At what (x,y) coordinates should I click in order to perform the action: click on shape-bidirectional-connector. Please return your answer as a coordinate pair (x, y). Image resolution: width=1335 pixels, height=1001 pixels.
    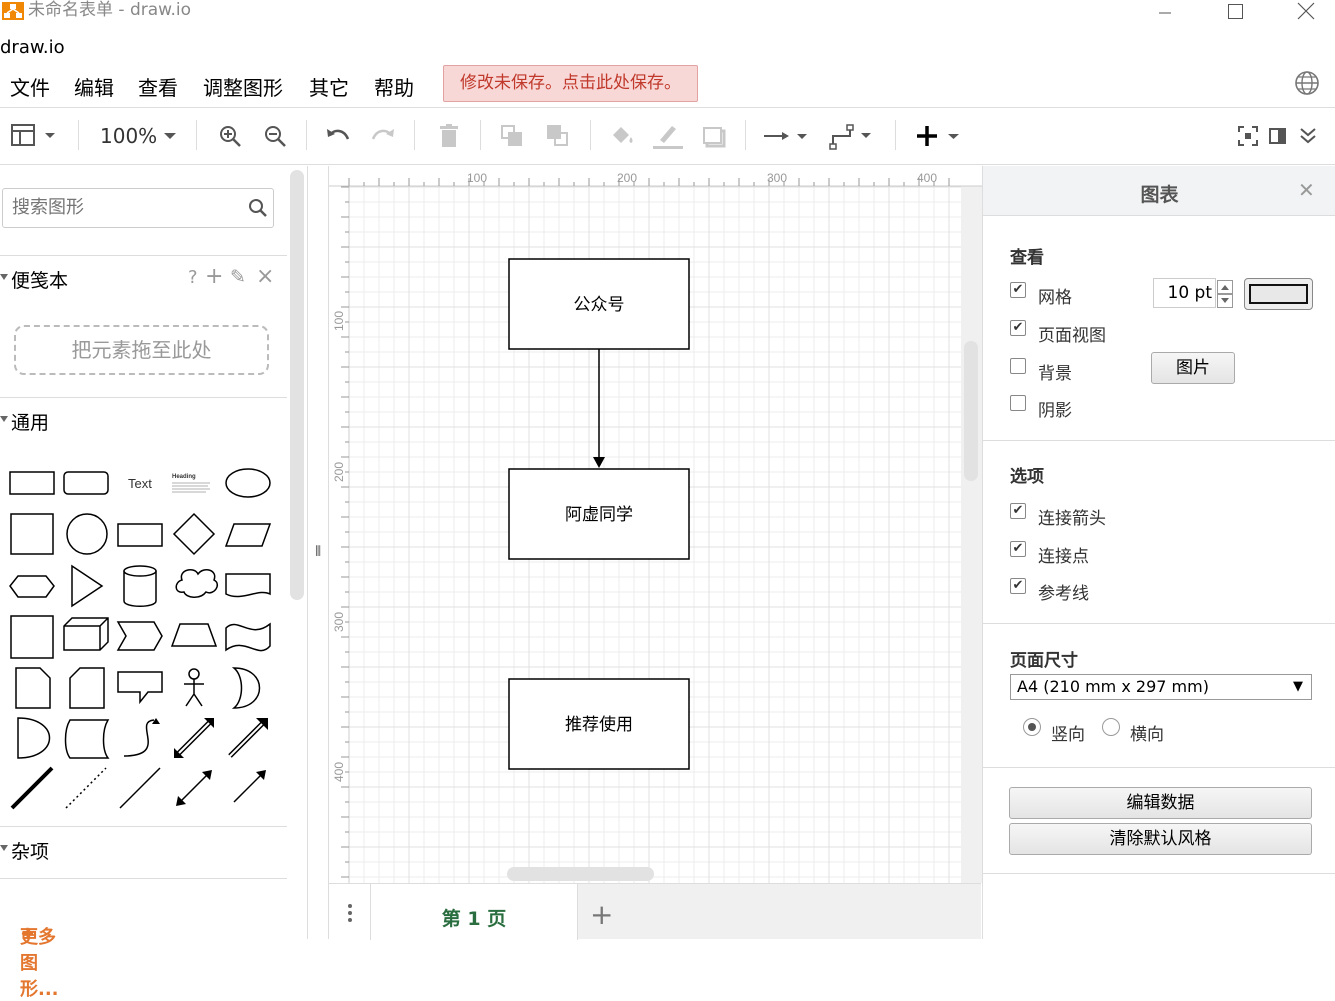
    Looking at the image, I should click on (194, 788).